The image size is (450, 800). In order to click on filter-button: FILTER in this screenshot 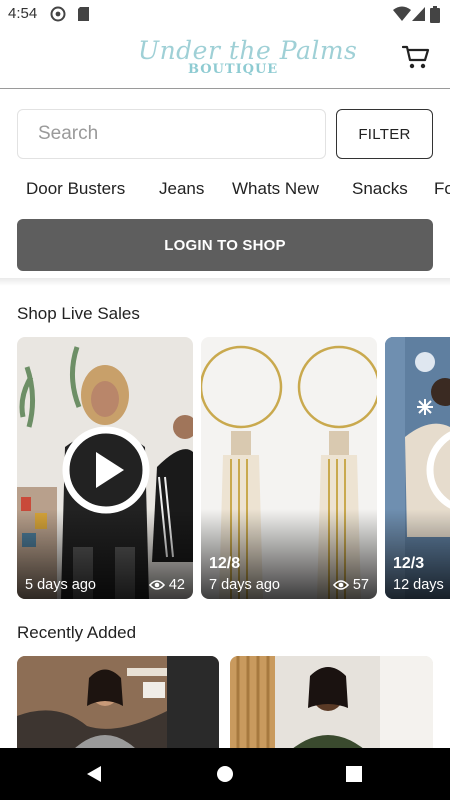, I will do `click(384, 134)`.